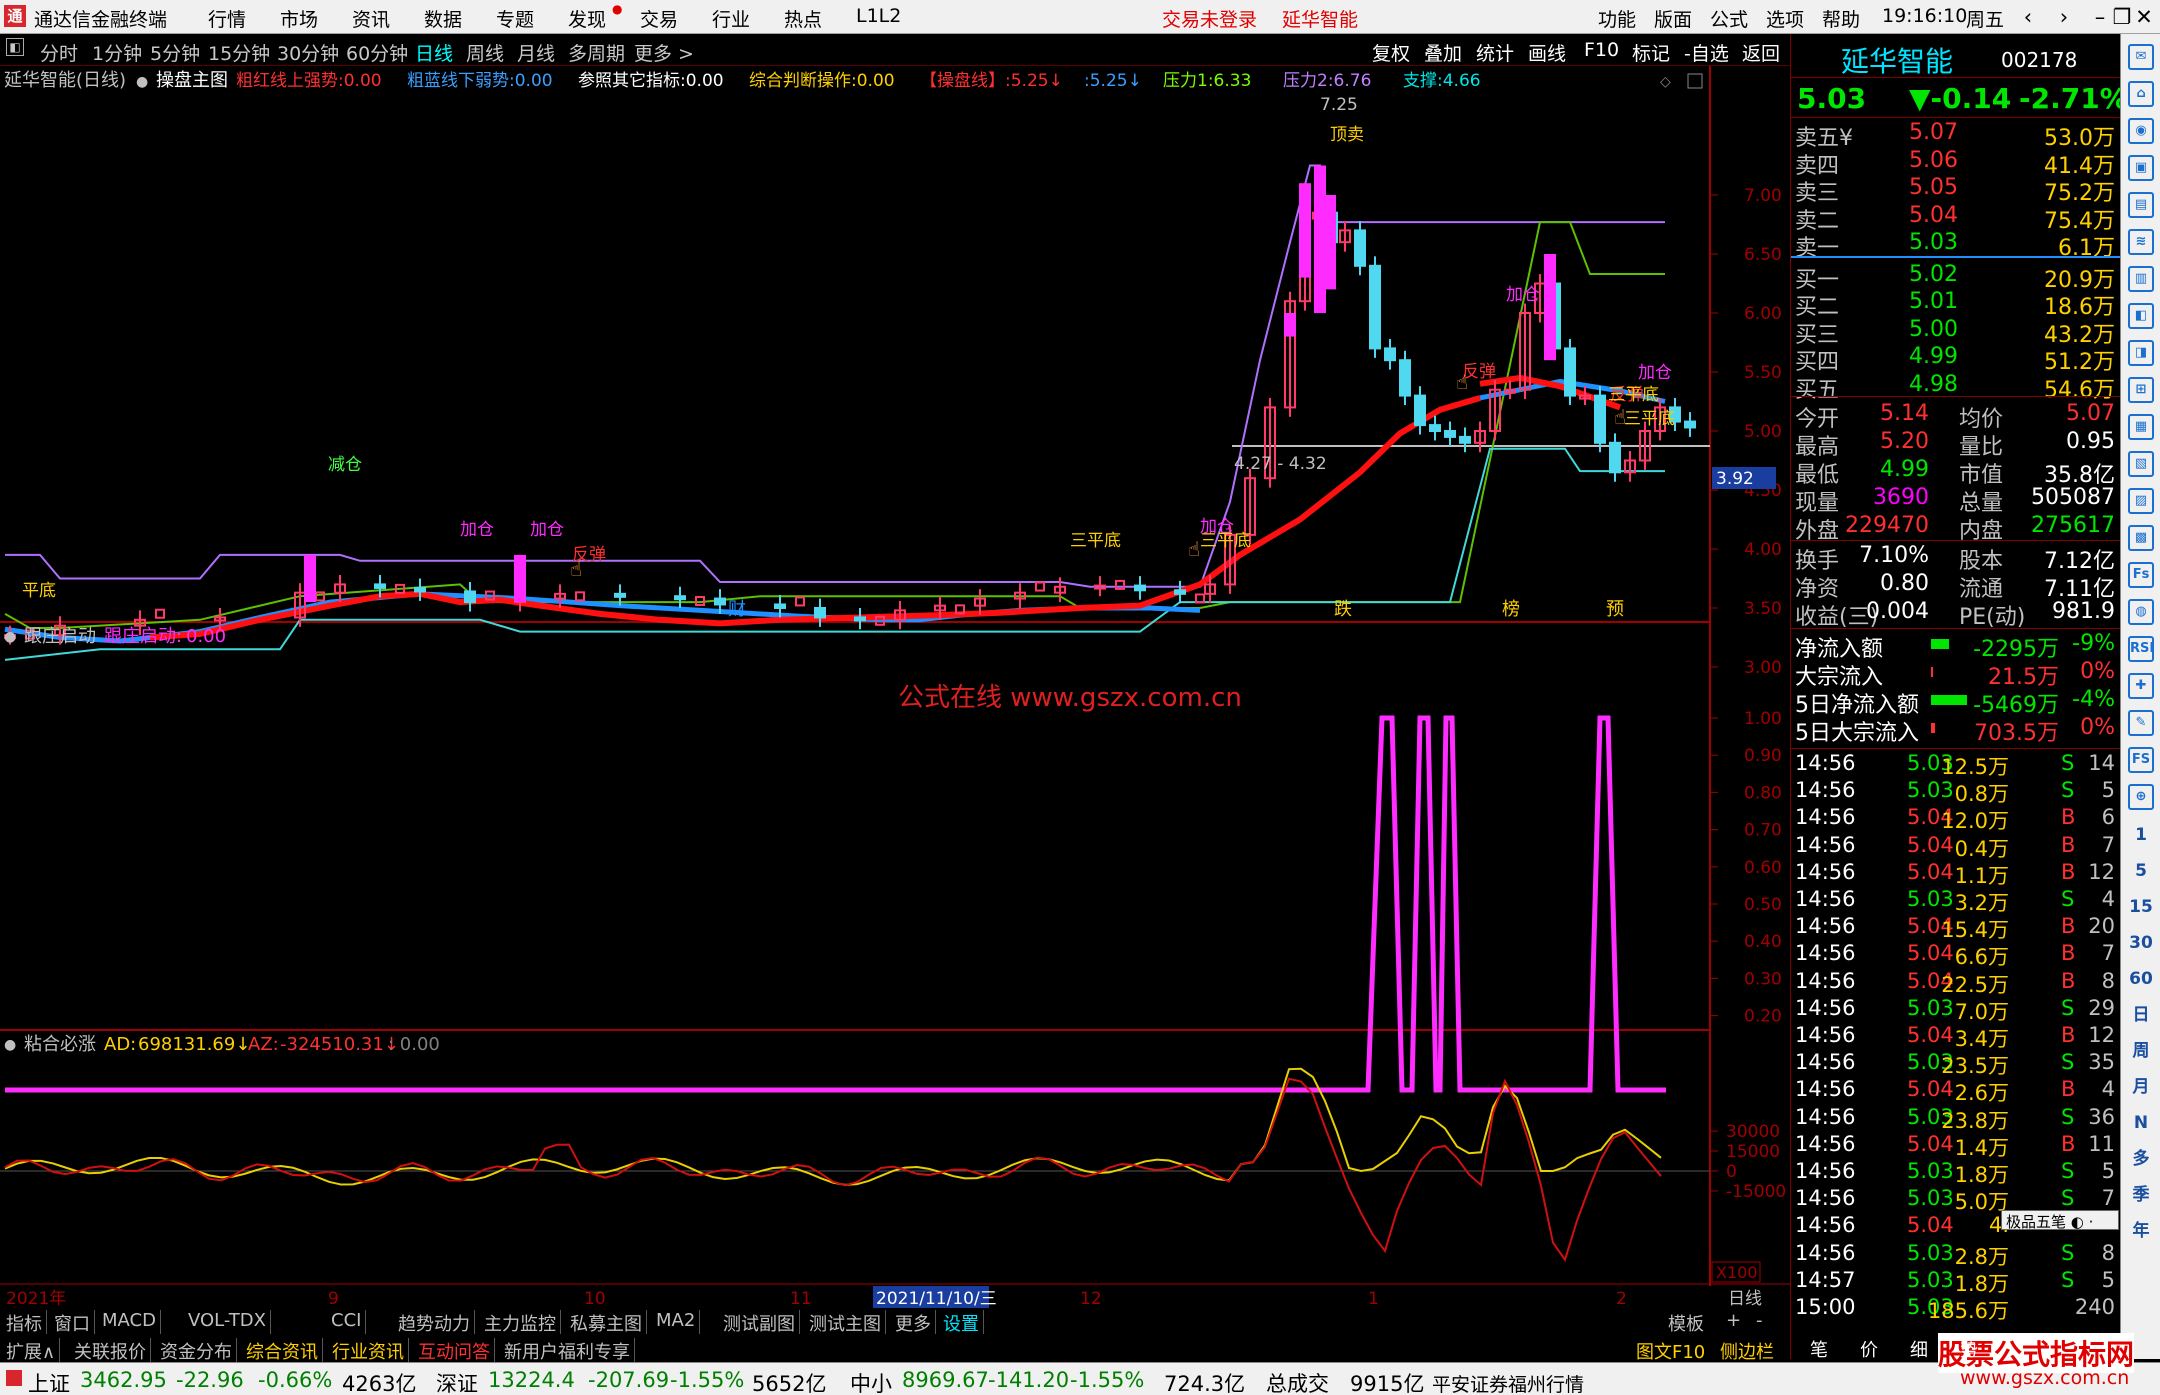 This screenshot has width=2160, height=1395. I want to click on book-price: 5.07, so click(1933, 132).